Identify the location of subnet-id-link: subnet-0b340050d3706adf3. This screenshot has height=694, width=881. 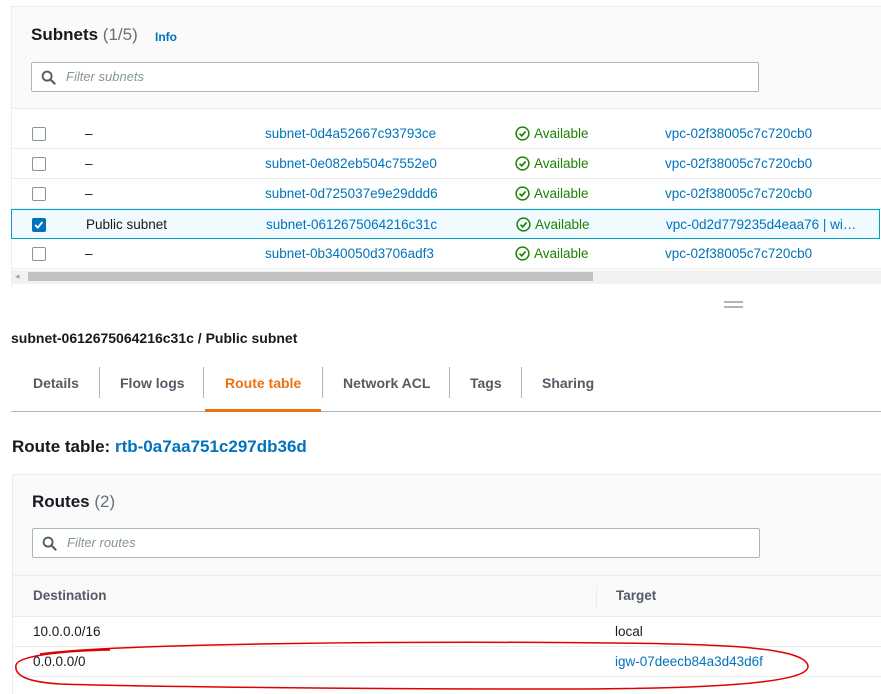
(349, 253).